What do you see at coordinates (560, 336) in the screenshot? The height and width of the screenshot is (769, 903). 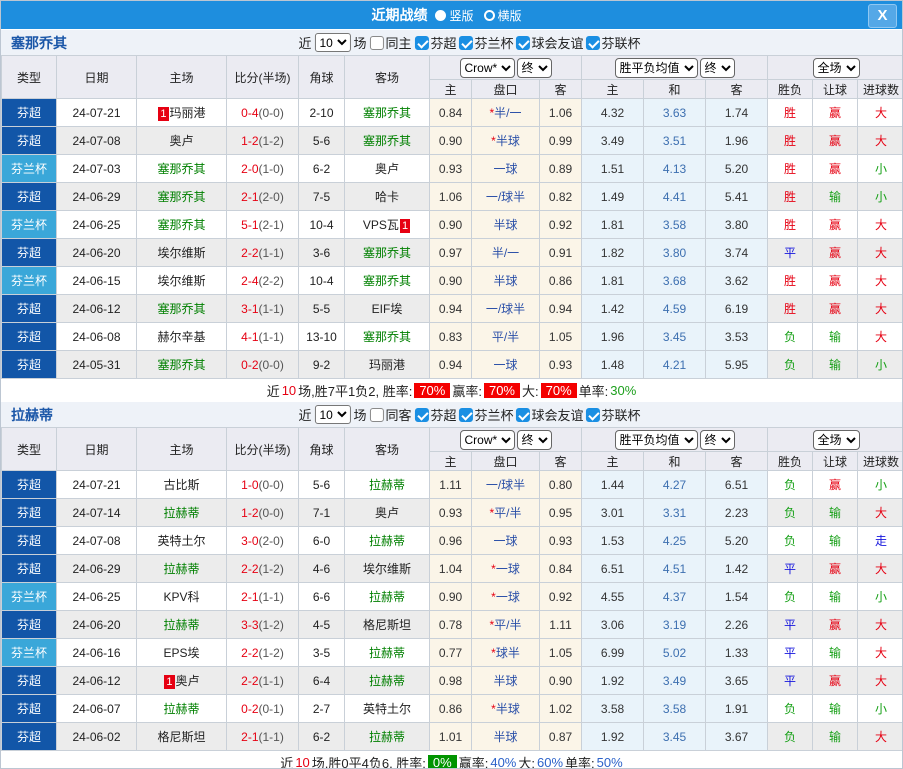 I see `away-odds-cell: 1.05` at bounding box center [560, 336].